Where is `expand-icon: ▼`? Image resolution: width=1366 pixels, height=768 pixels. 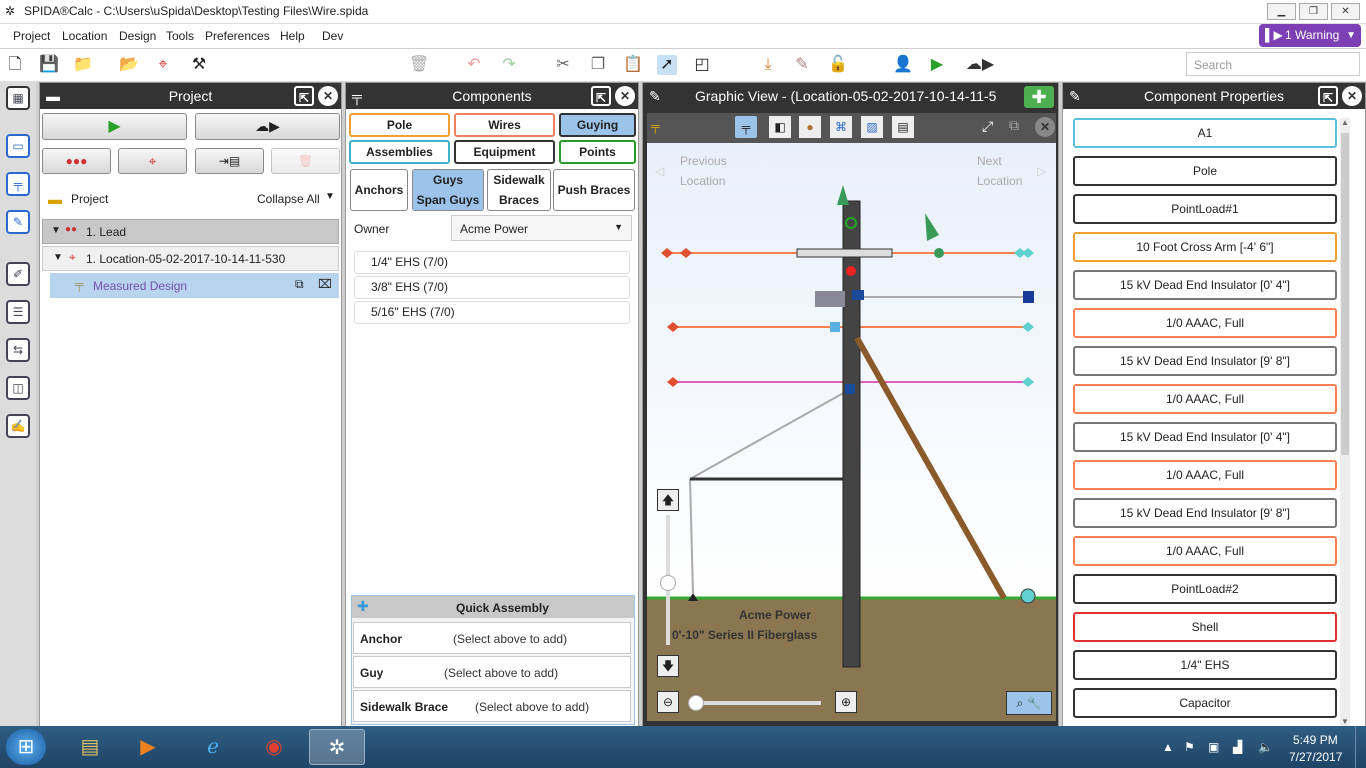 expand-icon: ▼ is located at coordinates (58, 257).